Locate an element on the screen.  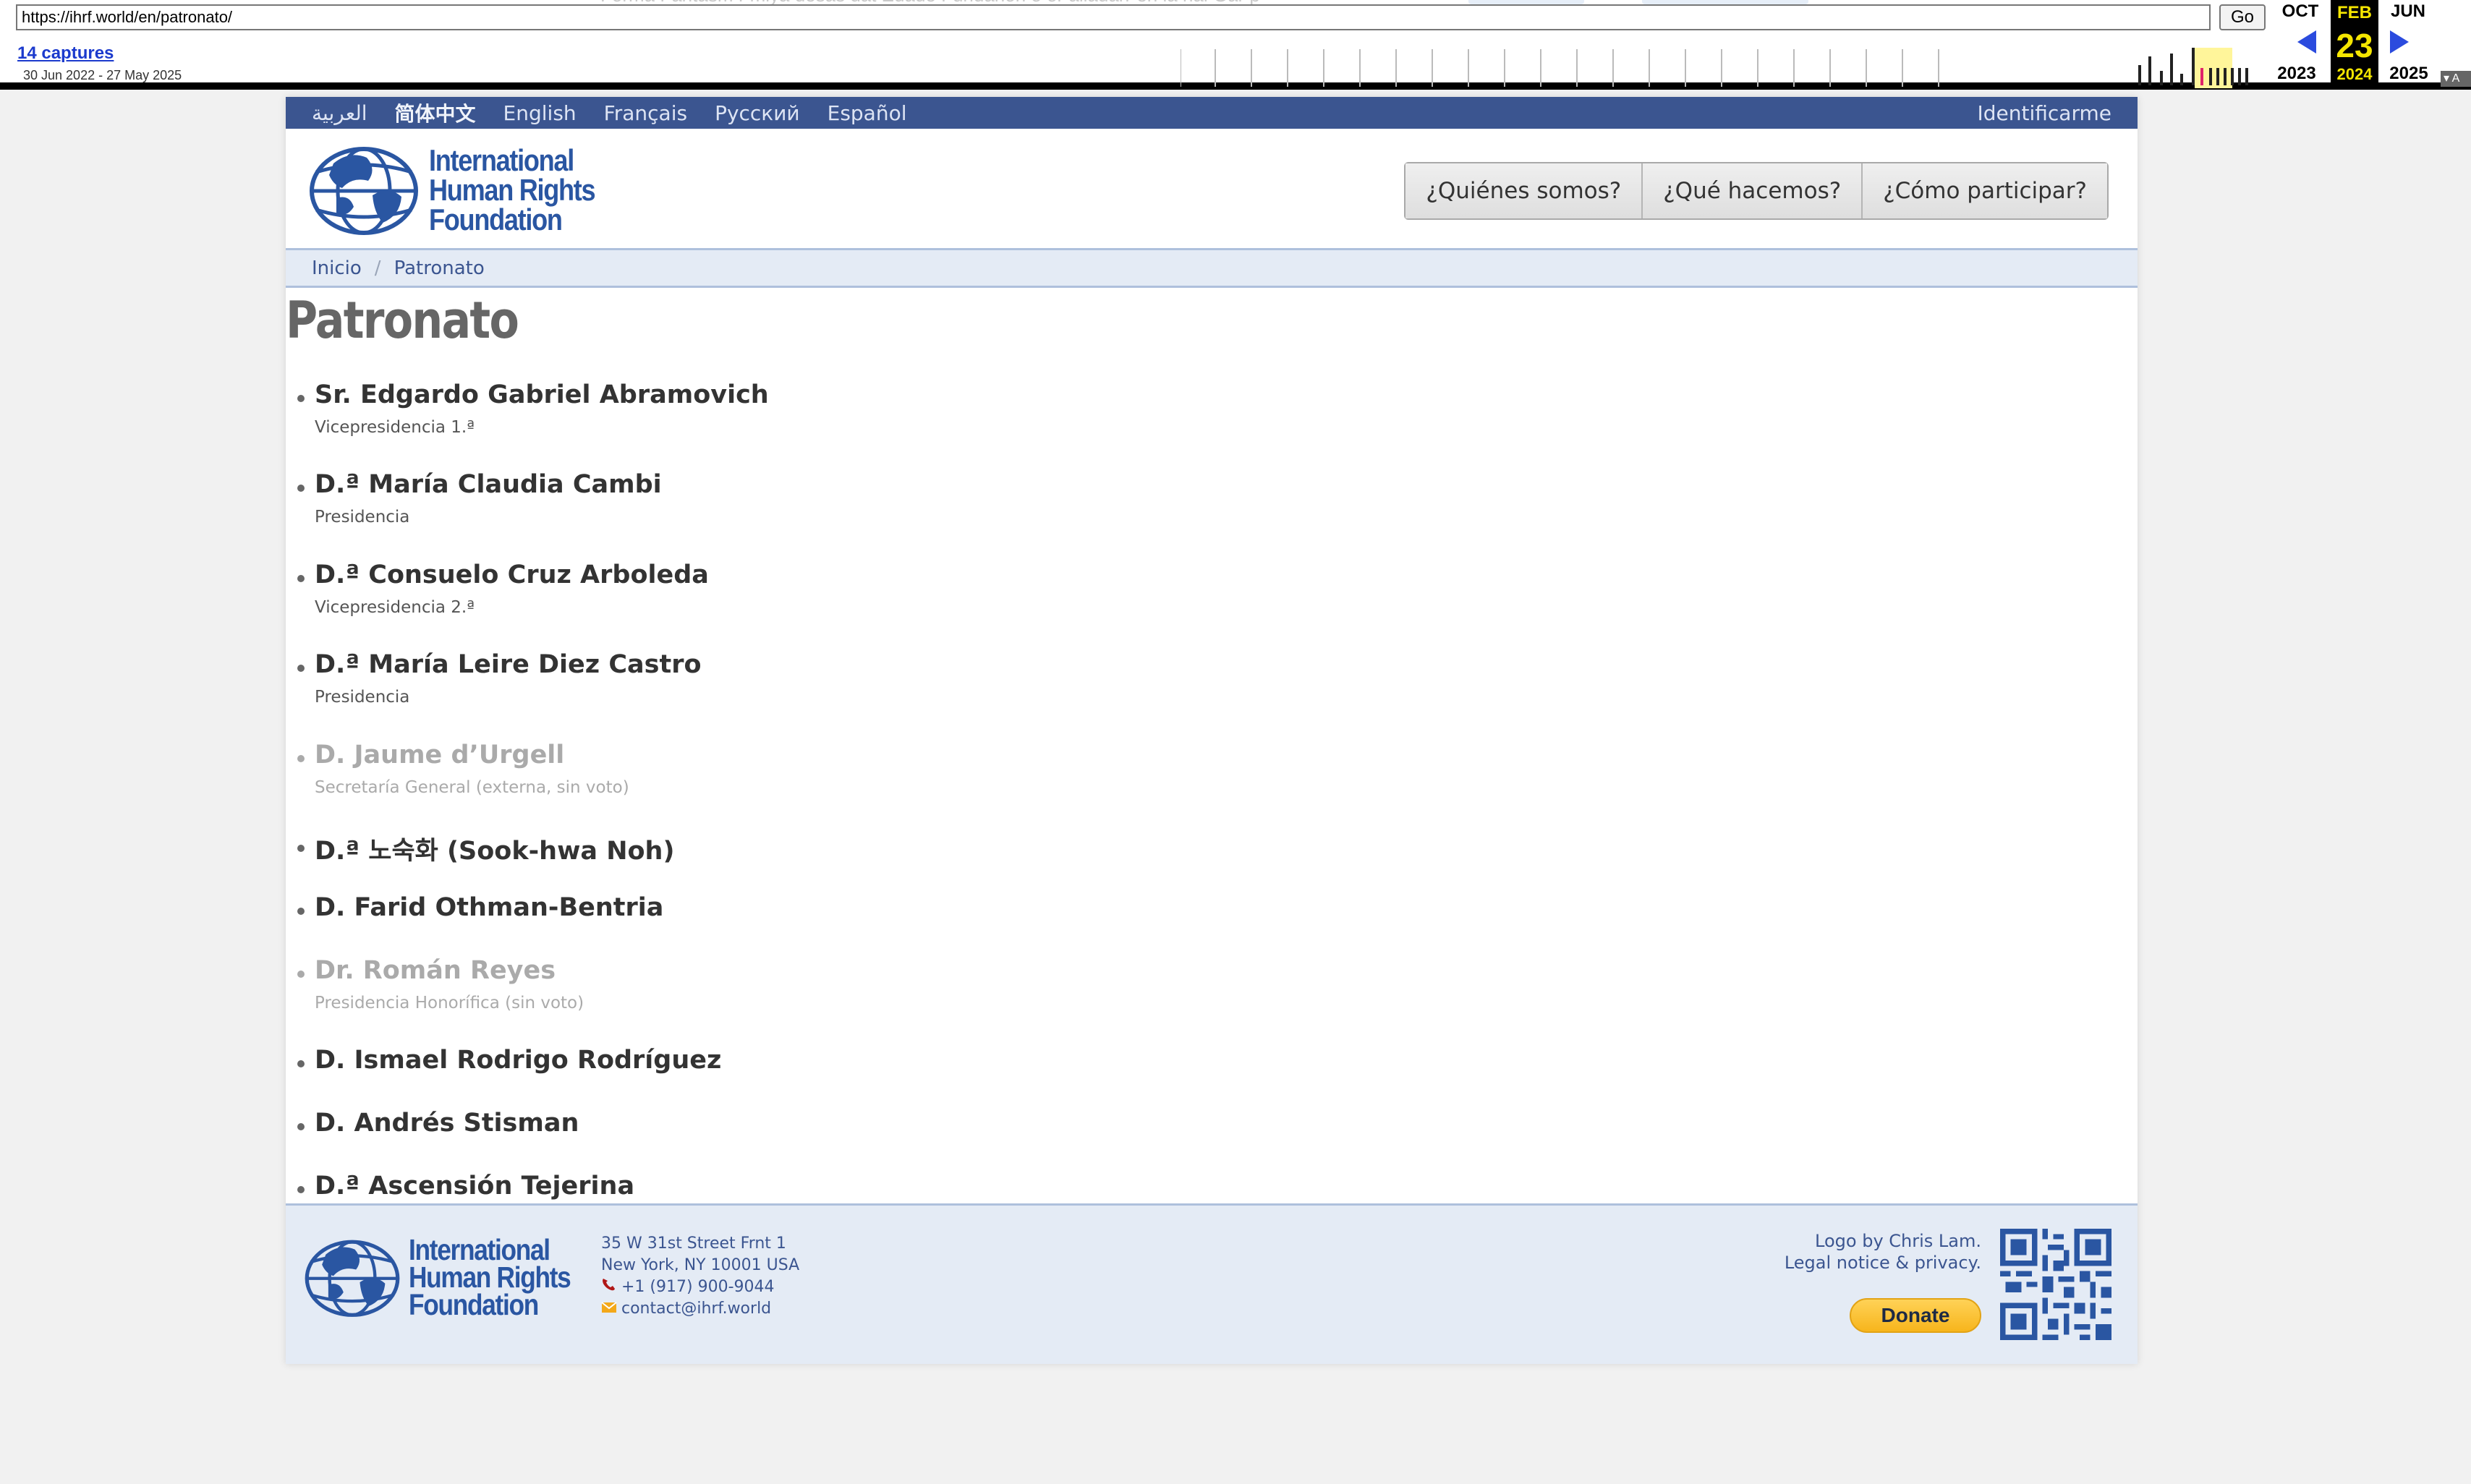
email-link: contact@ihrf.world is located at coordinates (696, 1309).